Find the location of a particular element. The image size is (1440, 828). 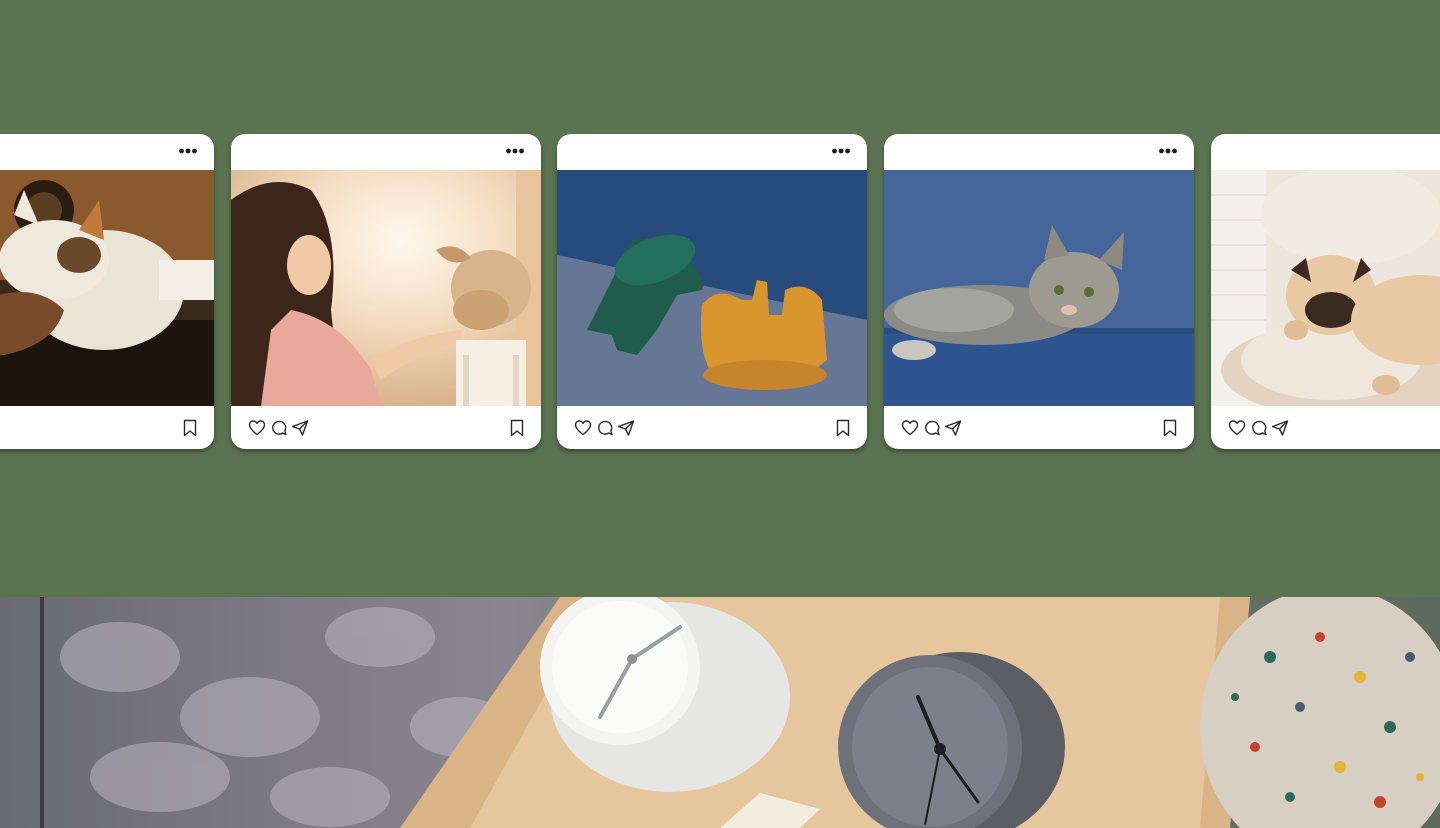

post-photo-tabby-cat-on-sofa is located at coordinates (1039, 288).